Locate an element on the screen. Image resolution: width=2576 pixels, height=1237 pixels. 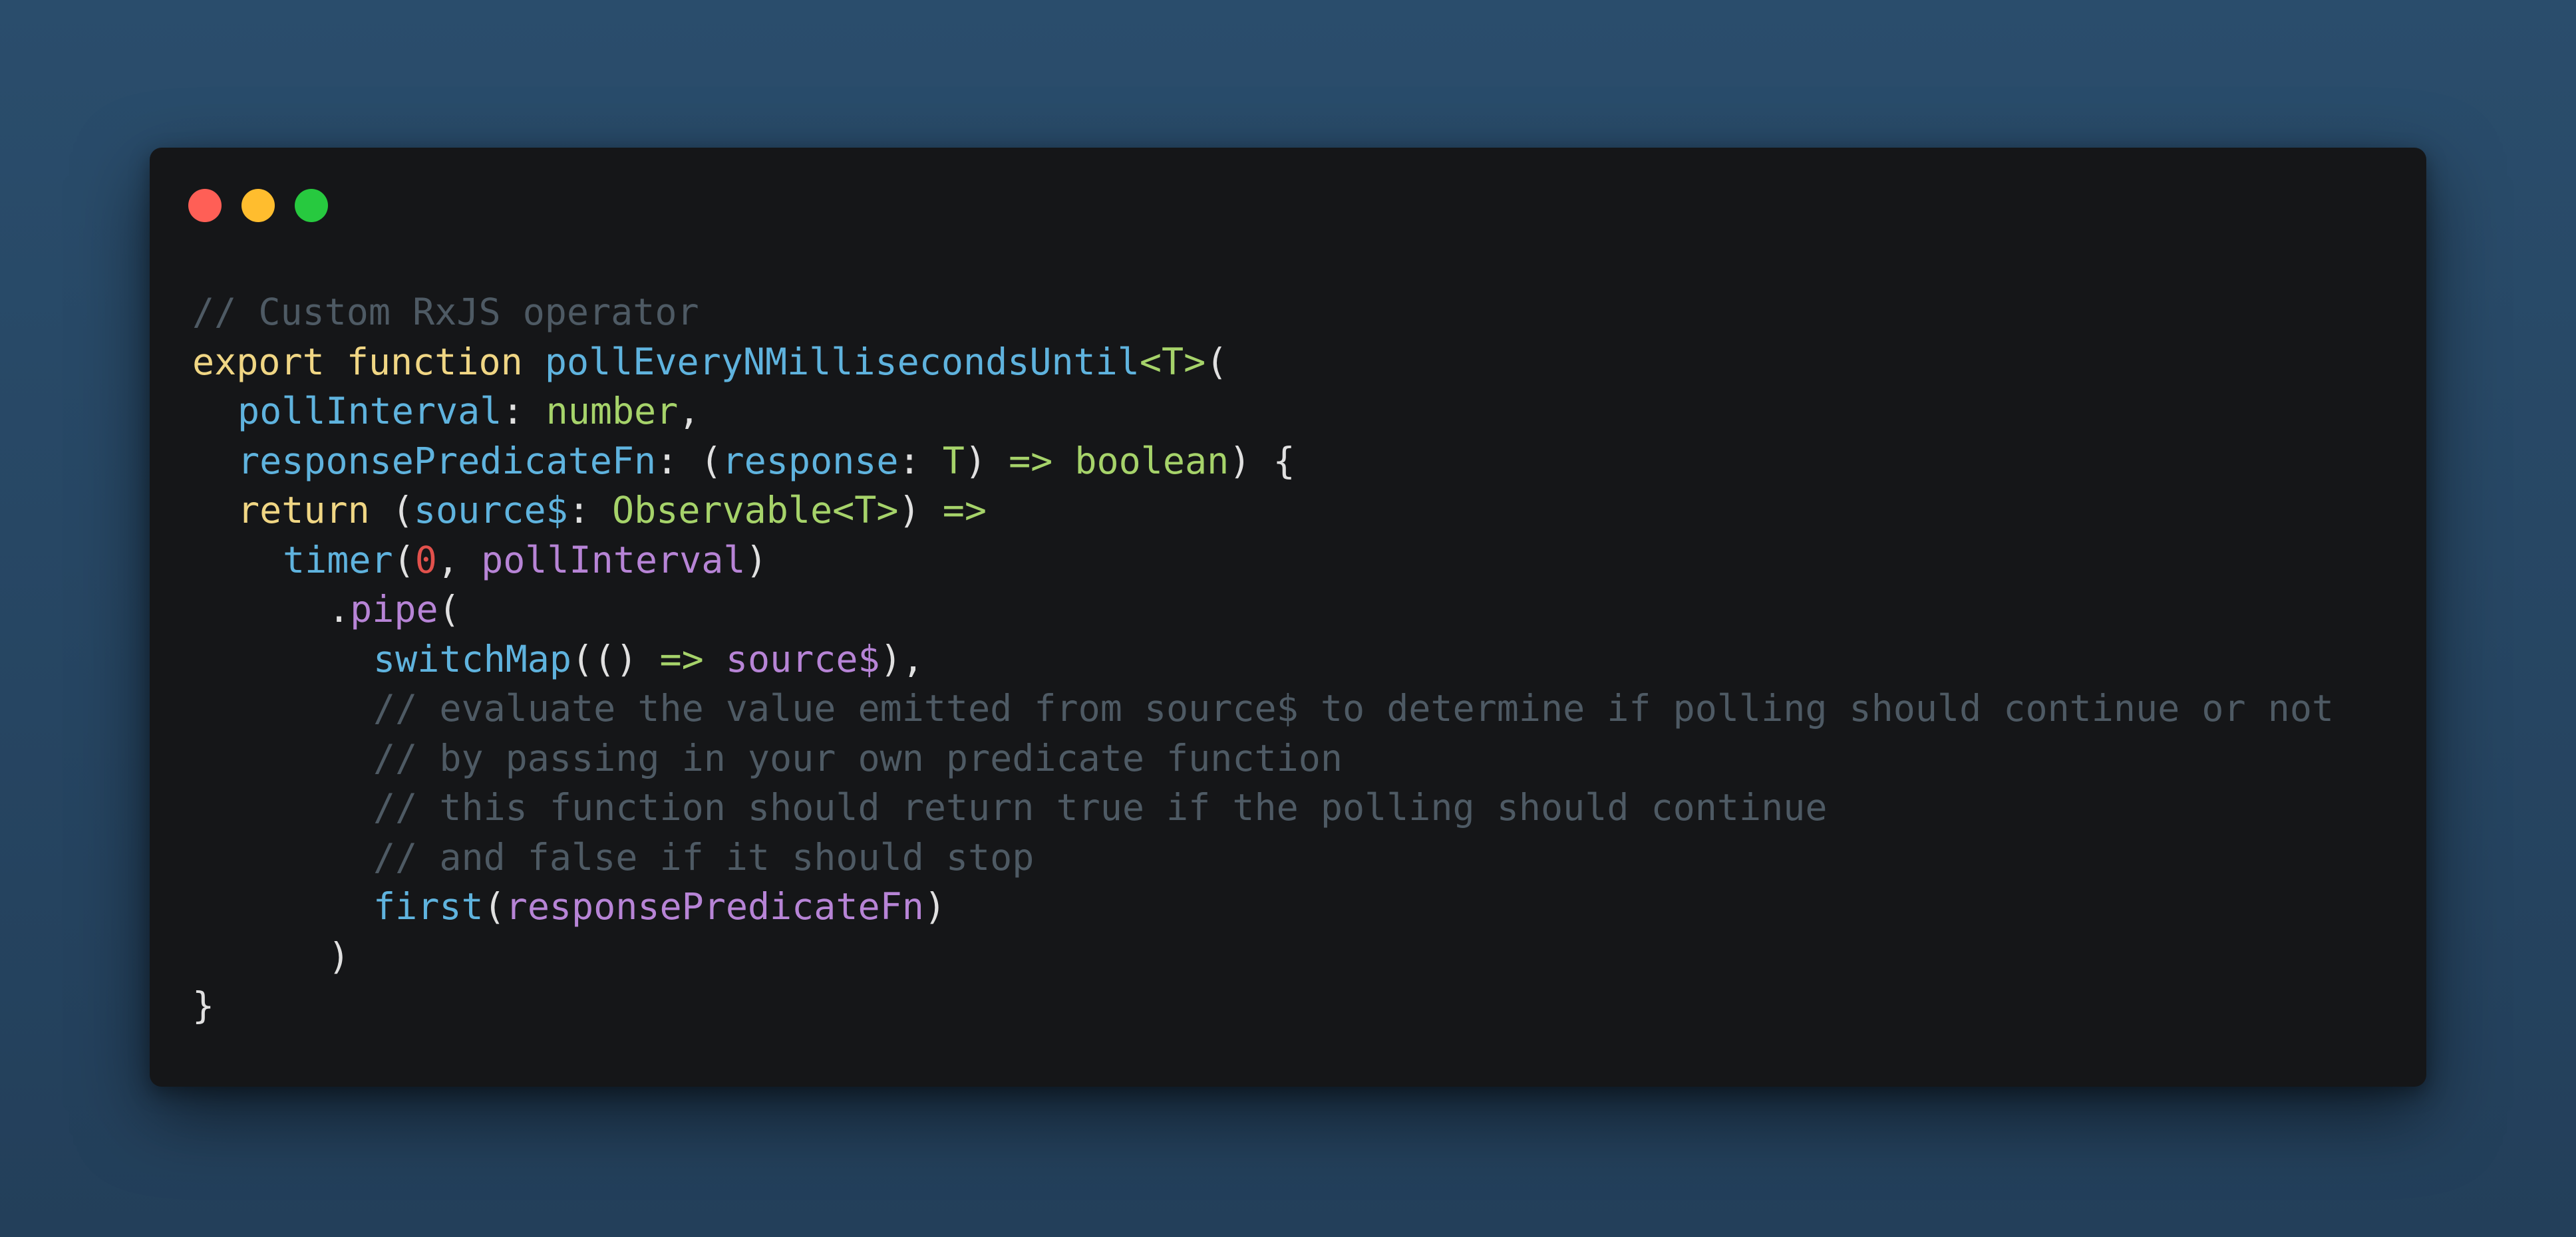
keyword-function: function is located at coordinates (434, 362).